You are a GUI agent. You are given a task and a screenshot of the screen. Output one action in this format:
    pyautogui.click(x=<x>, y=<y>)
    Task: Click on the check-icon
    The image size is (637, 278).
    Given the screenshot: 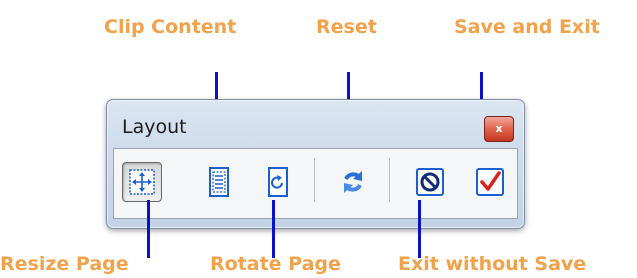 What is the action you would take?
    pyautogui.click(x=490, y=182)
    